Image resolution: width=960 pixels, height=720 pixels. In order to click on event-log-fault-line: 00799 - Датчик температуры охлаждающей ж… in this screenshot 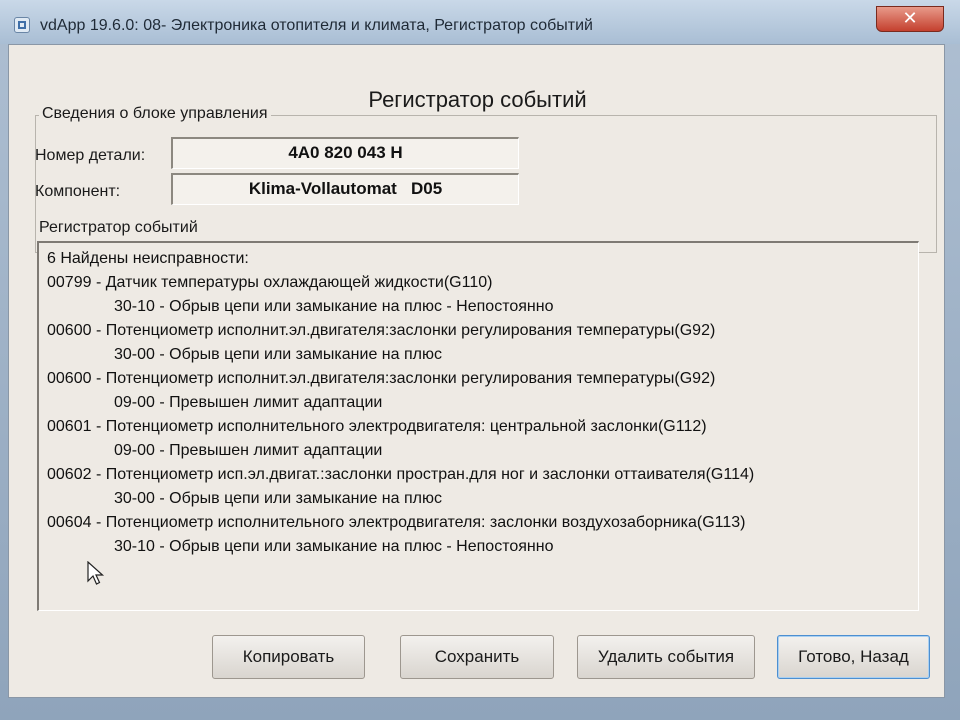, I will do `click(270, 282)`.